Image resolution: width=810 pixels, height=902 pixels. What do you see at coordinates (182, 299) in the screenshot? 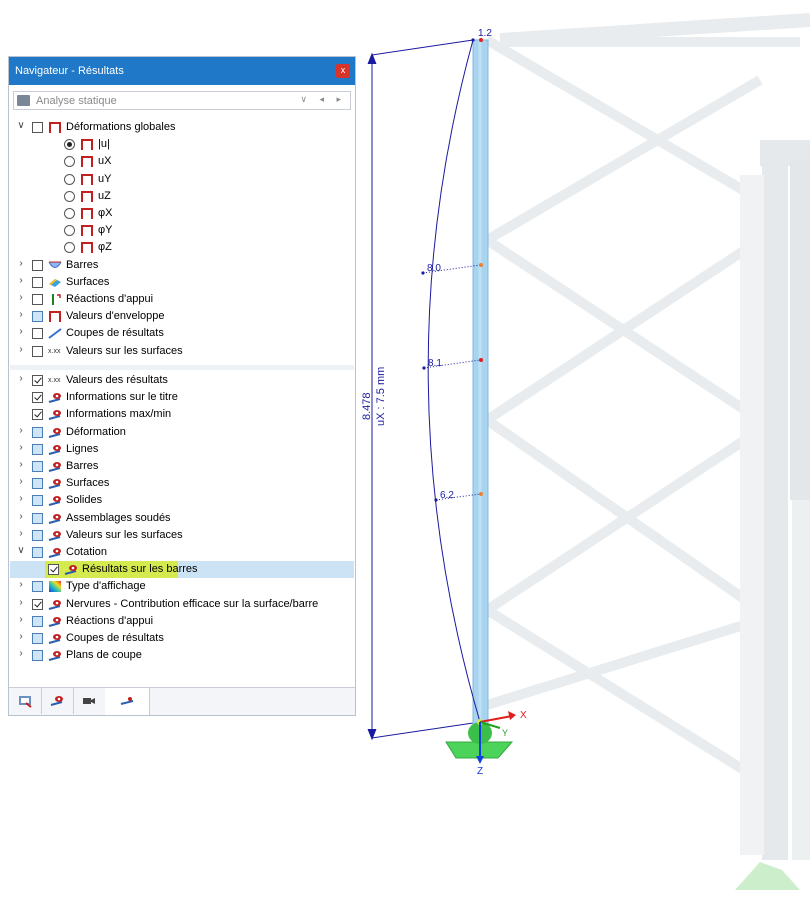
I see `tree-item-reactions-appui: › Réactions d'appui` at bounding box center [182, 299].